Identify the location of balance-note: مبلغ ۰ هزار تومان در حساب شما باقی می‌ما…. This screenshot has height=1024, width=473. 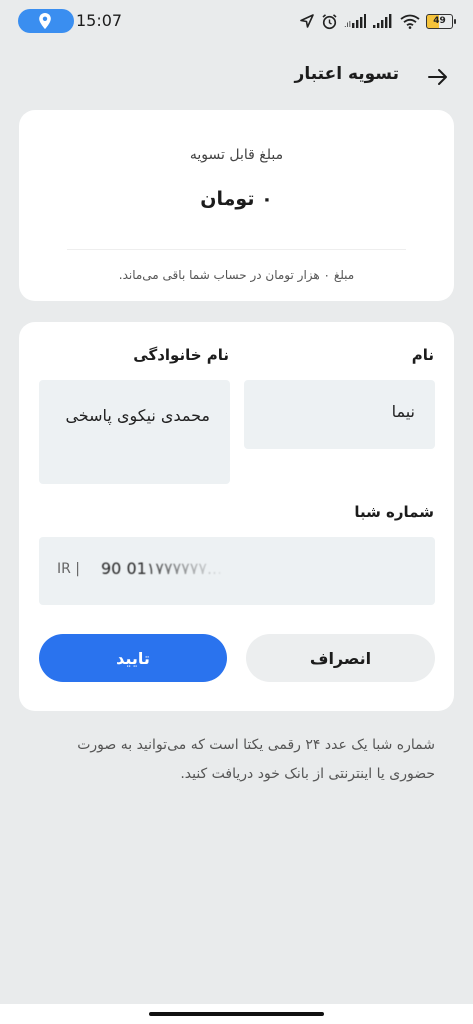
(236, 275).